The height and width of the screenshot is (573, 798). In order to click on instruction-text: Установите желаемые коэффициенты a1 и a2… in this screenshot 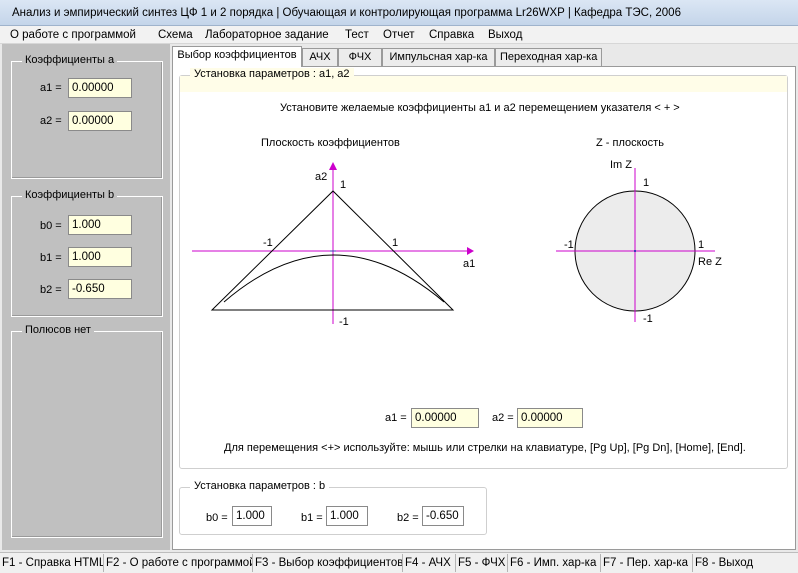, I will do `click(480, 108)`.